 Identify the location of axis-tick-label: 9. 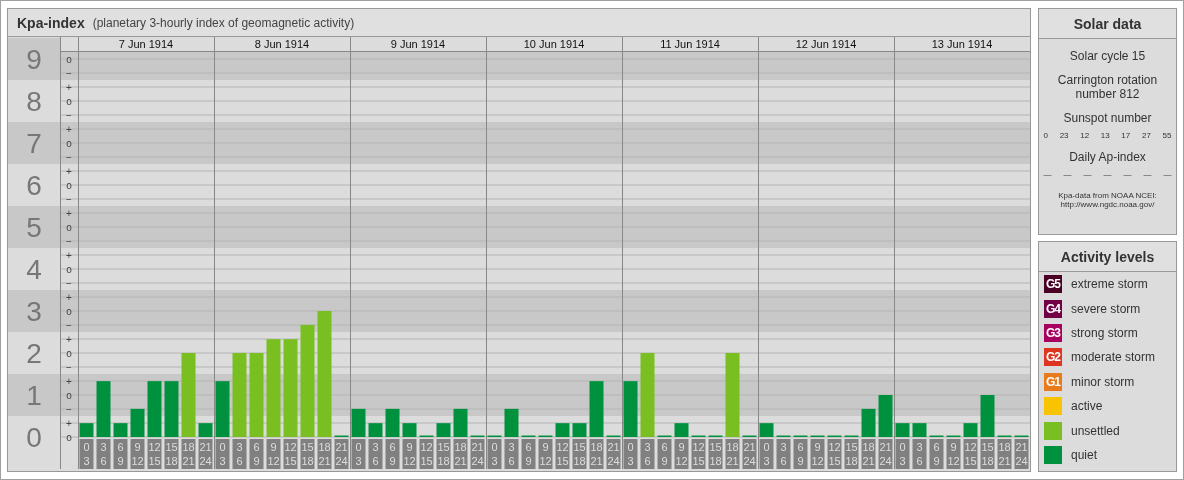
(34, 59).